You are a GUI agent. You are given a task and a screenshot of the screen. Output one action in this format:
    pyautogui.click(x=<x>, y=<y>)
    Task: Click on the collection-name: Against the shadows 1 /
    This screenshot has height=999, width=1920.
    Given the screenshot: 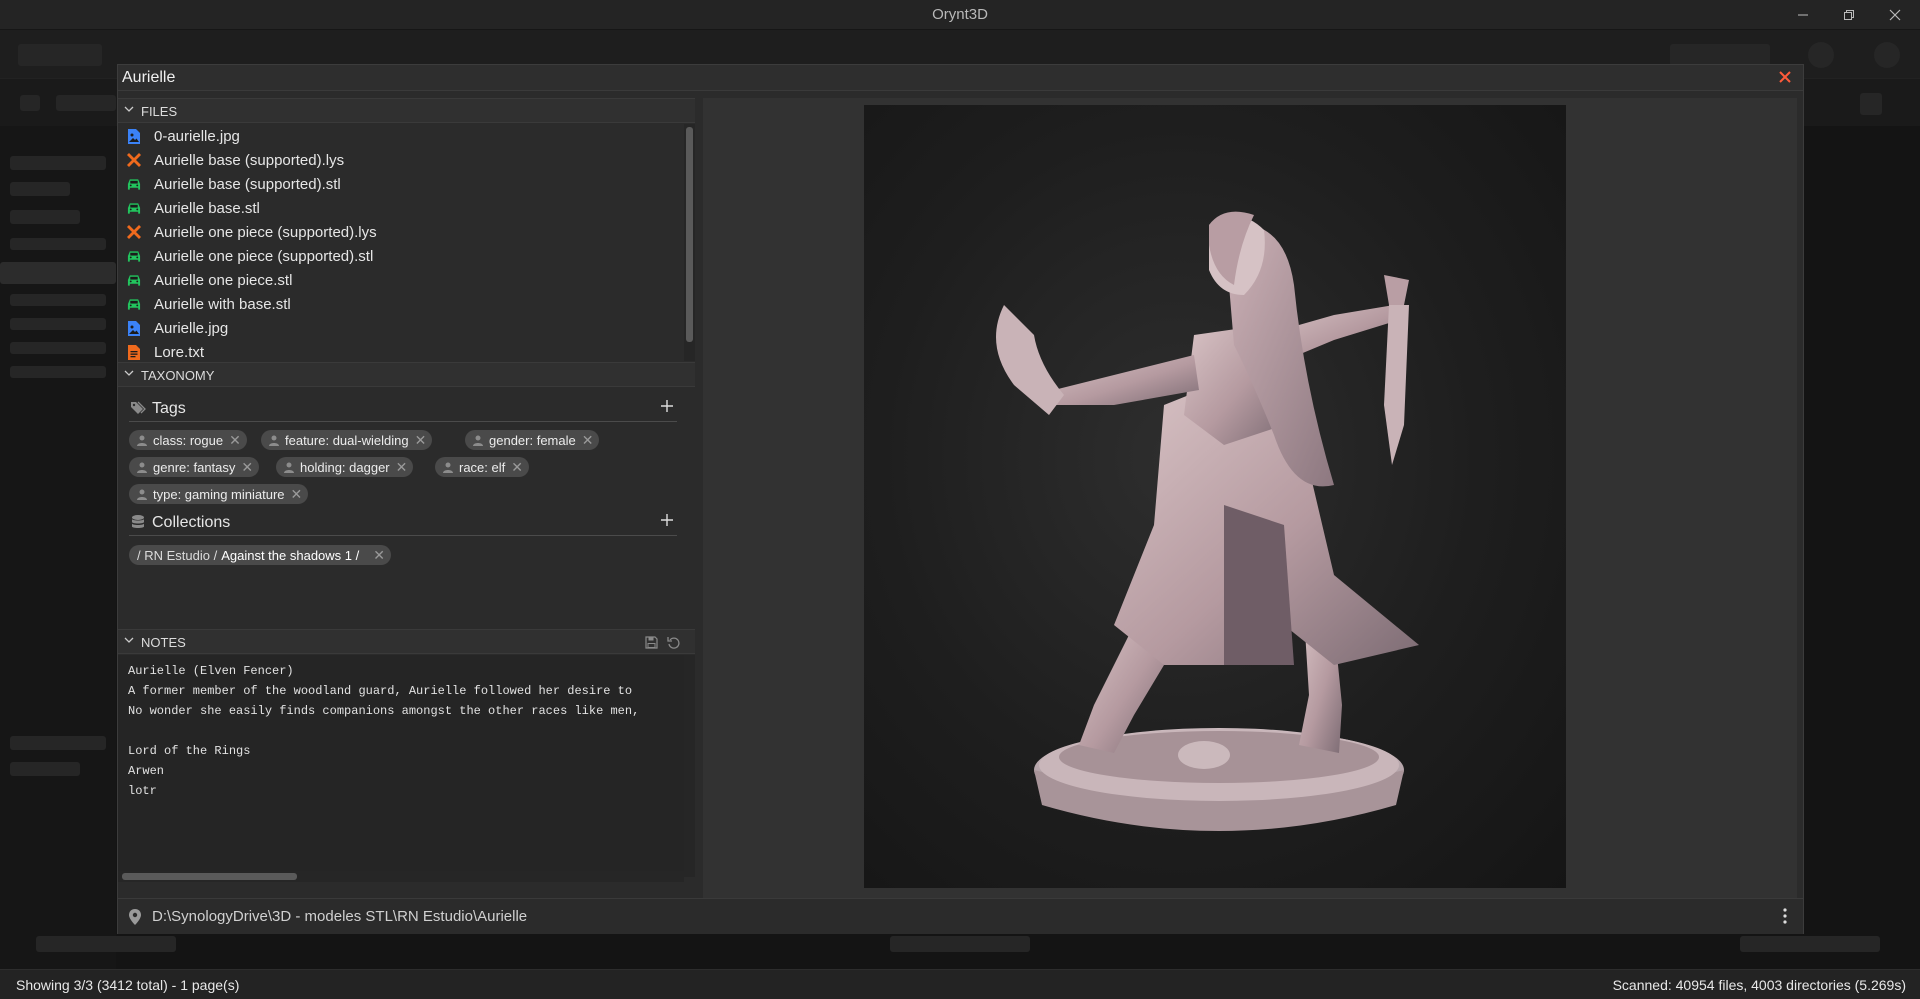 What is the action you would take?
    pyautogui.click(x=290, y=555)
    